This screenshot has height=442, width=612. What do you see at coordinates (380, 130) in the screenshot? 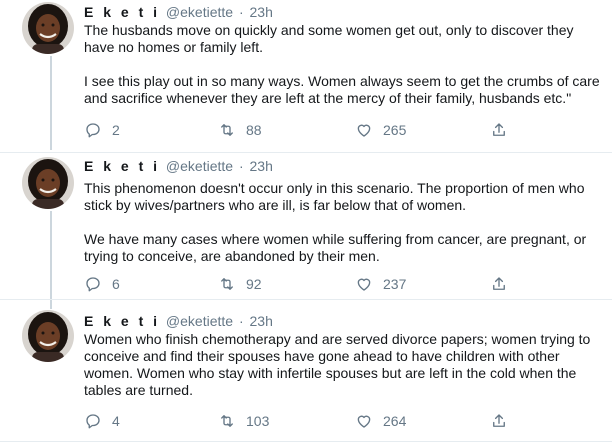
I see `like-button: 265` at bounding box center [380, 130].